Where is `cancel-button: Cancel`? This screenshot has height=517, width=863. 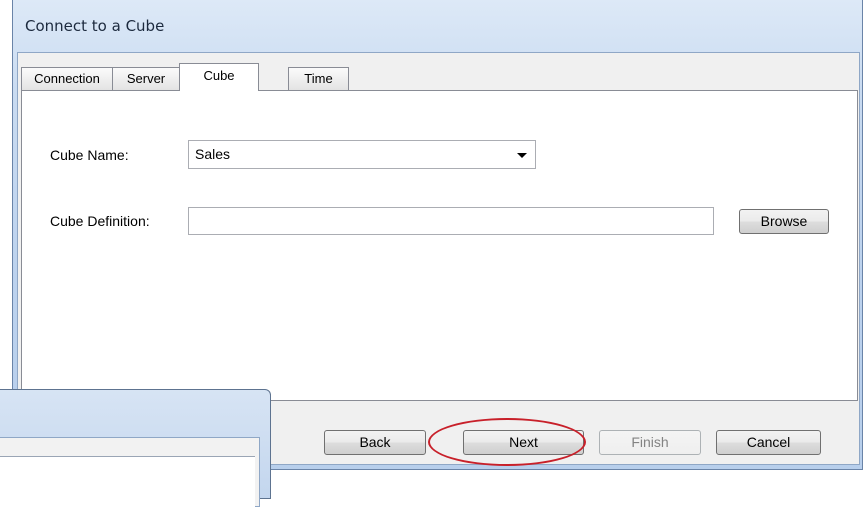
cancel-button: Cancel is located at coordinates (768, 442).